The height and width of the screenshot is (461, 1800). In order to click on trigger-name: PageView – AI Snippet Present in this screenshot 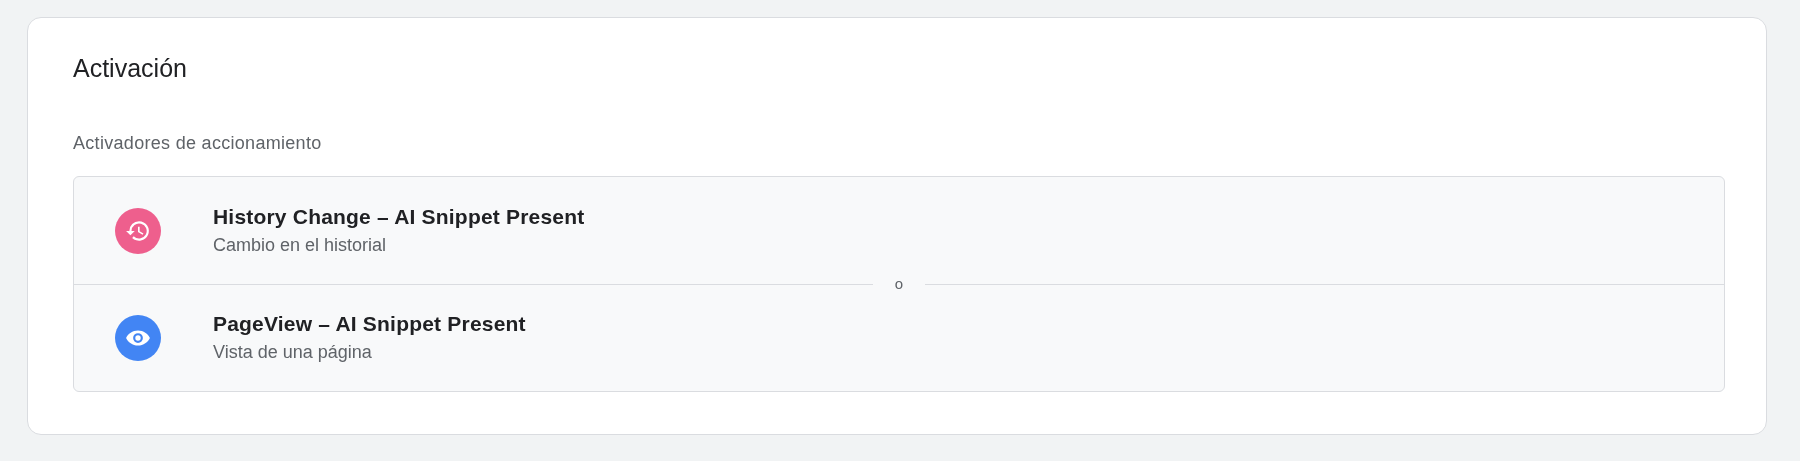, I will do `click(369, 324)`.